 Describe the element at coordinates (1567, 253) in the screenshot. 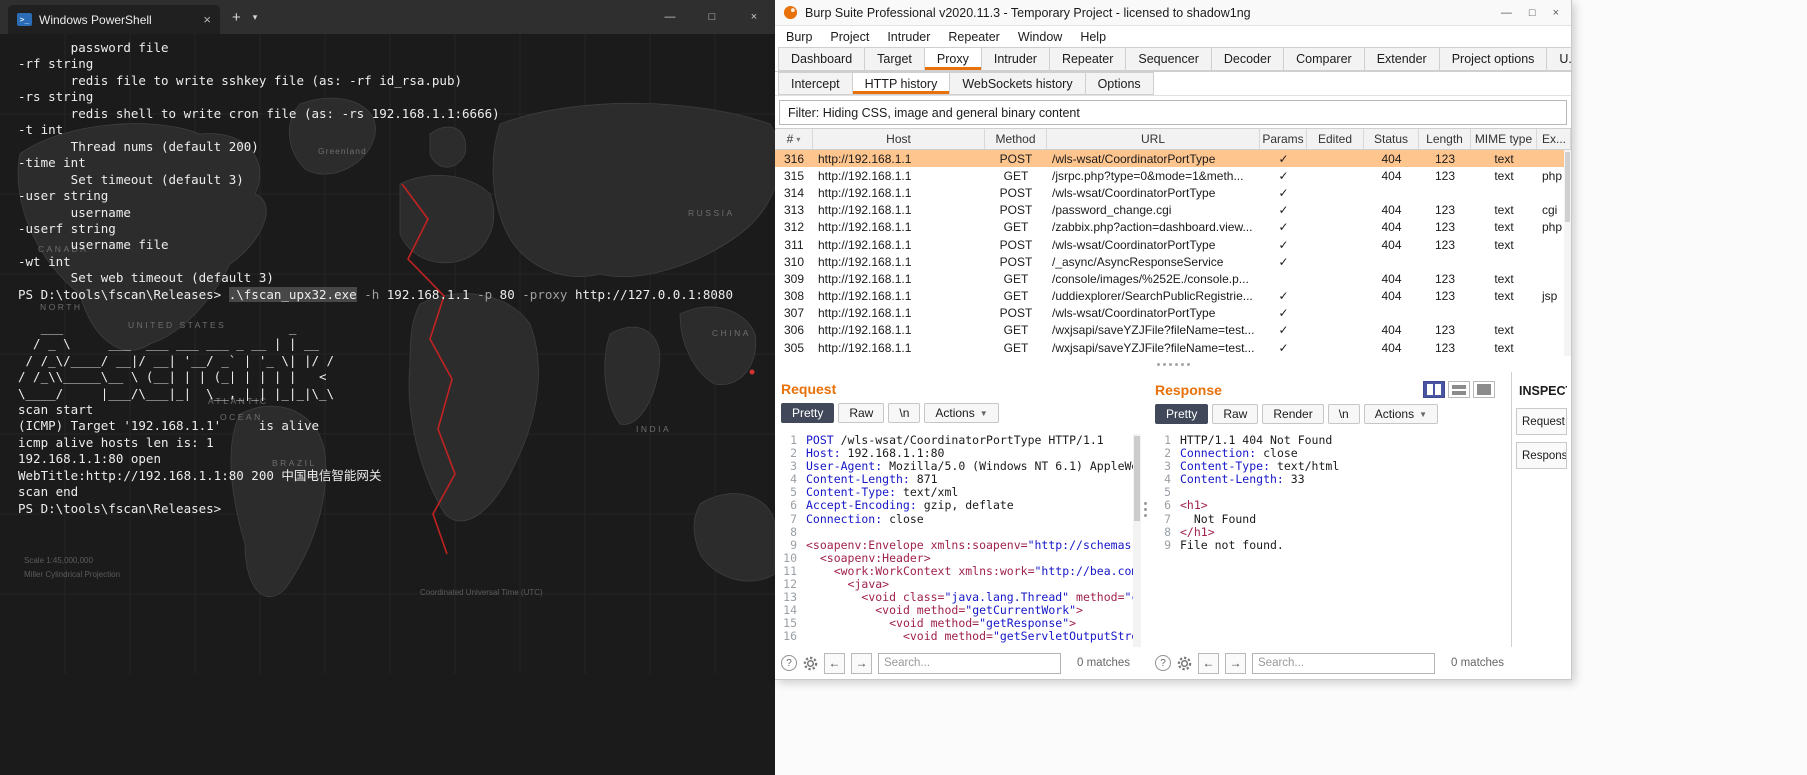

I see `table-scrollbar` at that location.